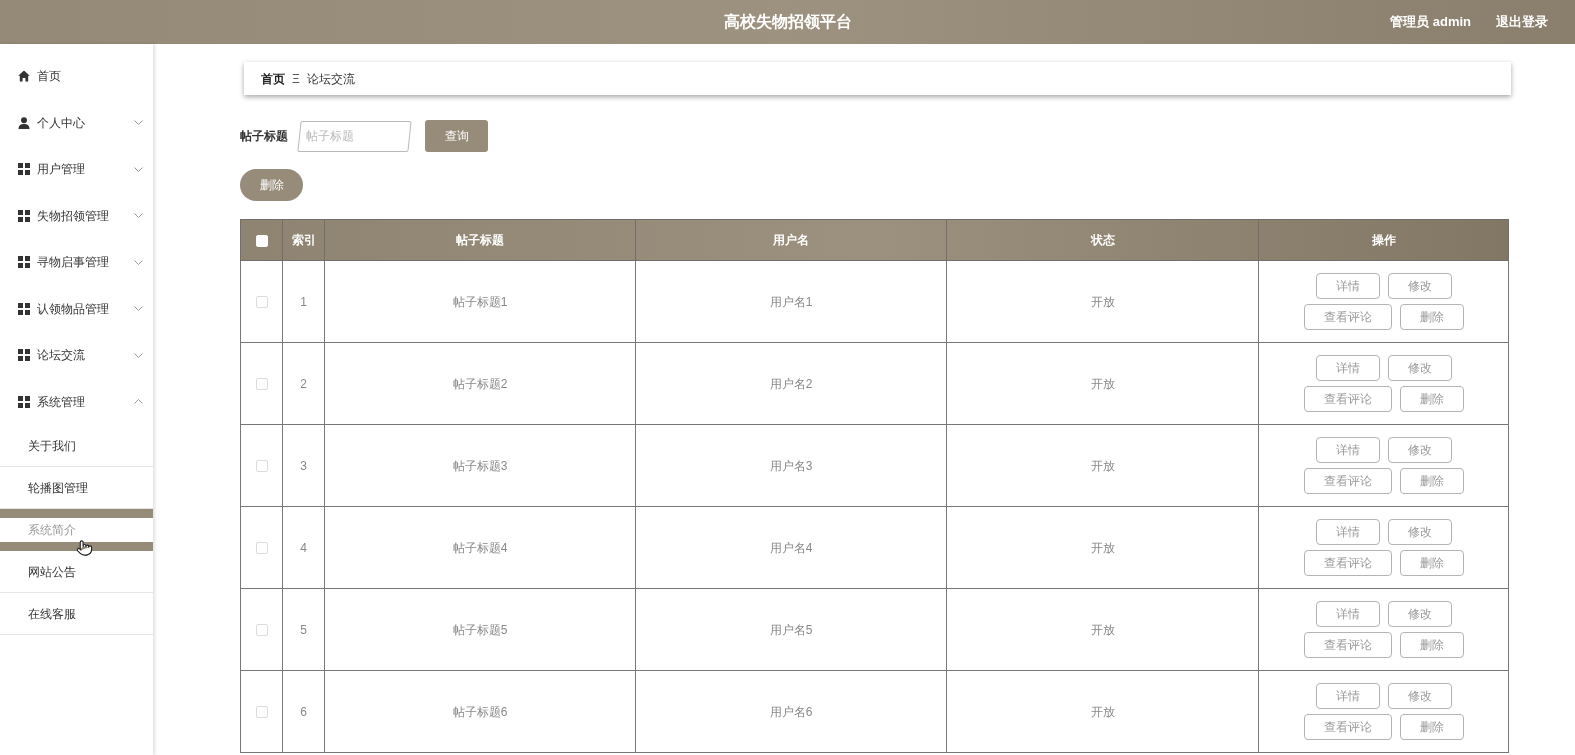 The width and height of the screenshot is (1575, 755). I want to click on sidebar-item: 失物招领管理, so click(76, 215).